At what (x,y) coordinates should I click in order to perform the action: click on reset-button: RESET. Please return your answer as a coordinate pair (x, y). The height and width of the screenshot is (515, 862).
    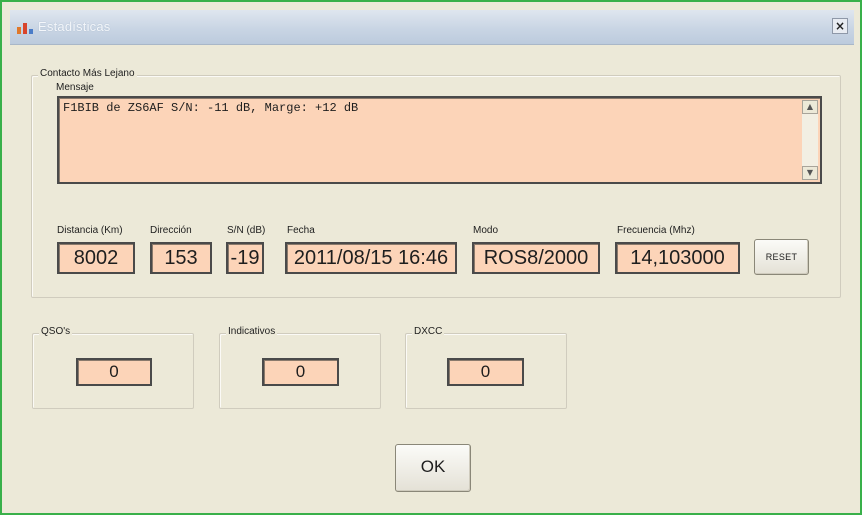
    Looking at the image, I should click on (781, 257).